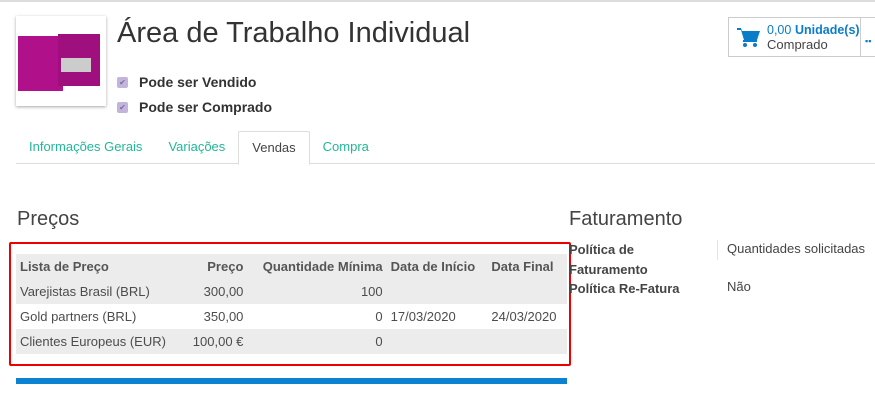  I want to click on cell: 350,00, so click(223, 316).